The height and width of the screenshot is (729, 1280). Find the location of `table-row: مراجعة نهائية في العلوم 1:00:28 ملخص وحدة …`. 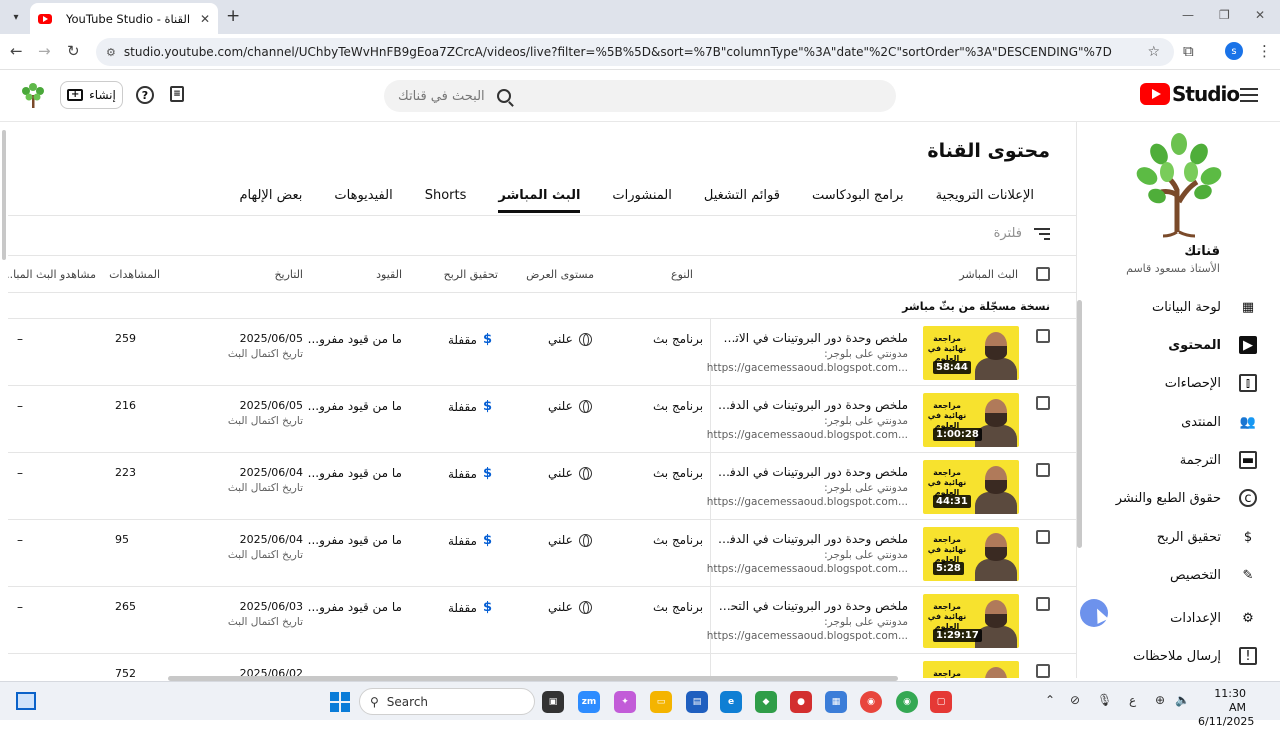

table-row: مراجعة نهائية في العلوم 1:00:28 ملخص وحدة … is located at coordinates (542, 419).